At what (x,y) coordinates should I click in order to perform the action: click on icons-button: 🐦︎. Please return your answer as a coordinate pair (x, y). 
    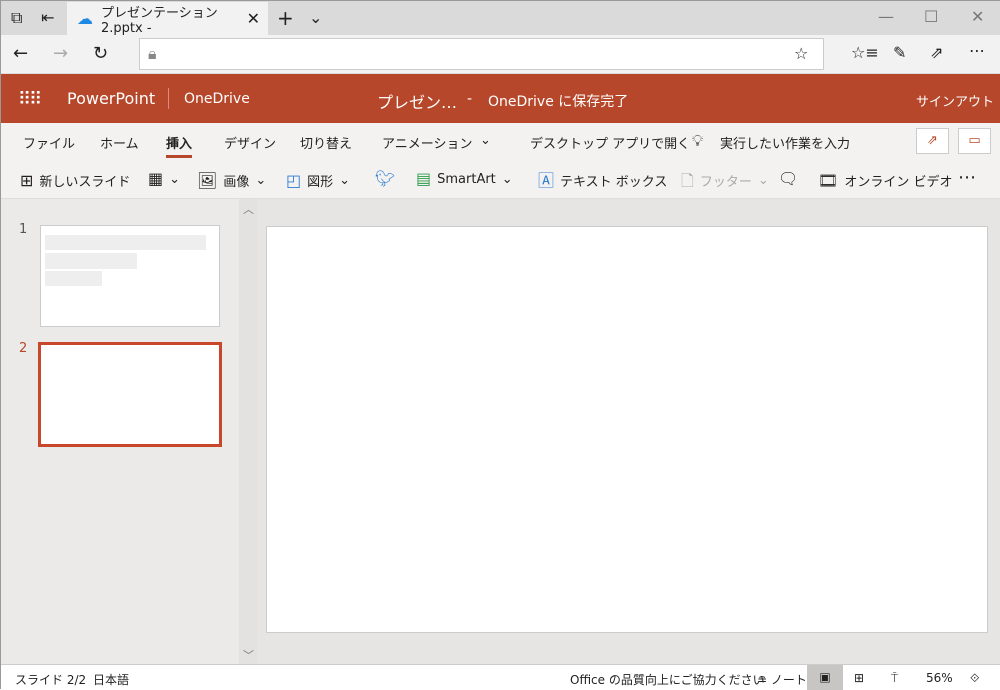
    Looking at the image, I should click on (385, 179).